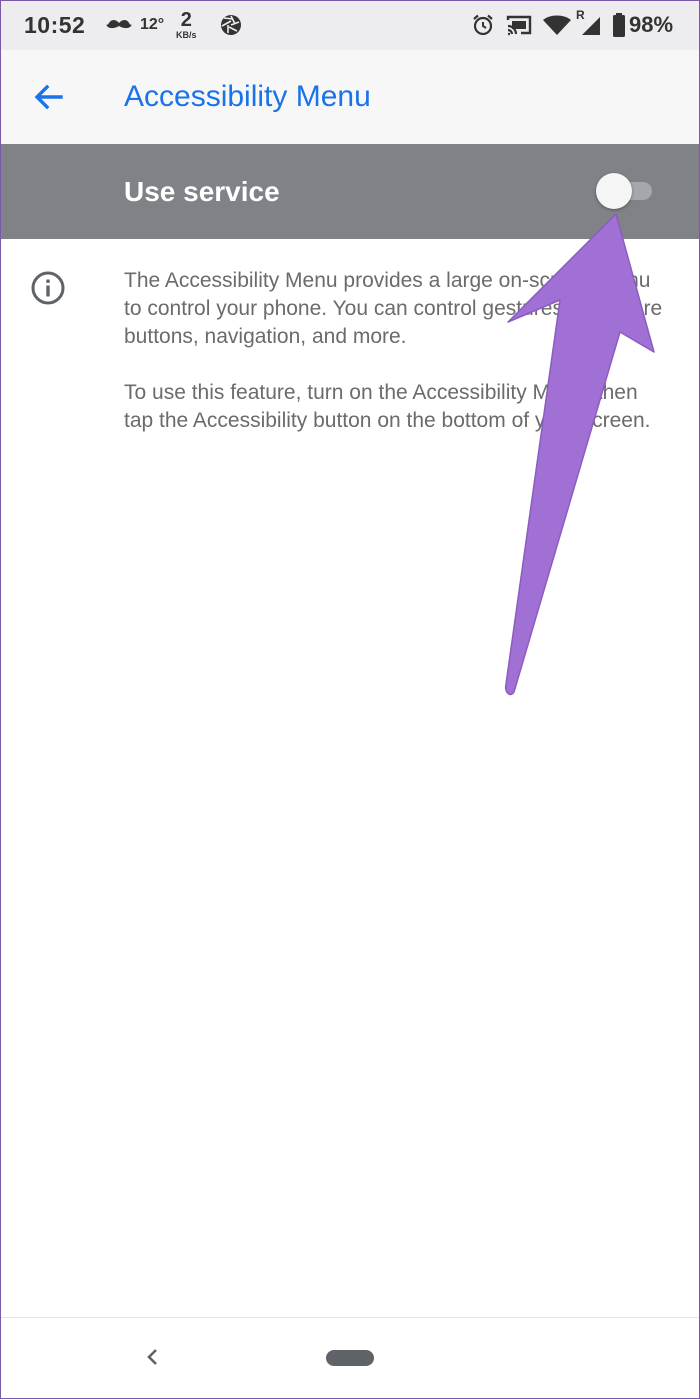 The height and width of the screenshot is (1400, 700). I want to click on battery-percent: 98%, so click(651, 24).